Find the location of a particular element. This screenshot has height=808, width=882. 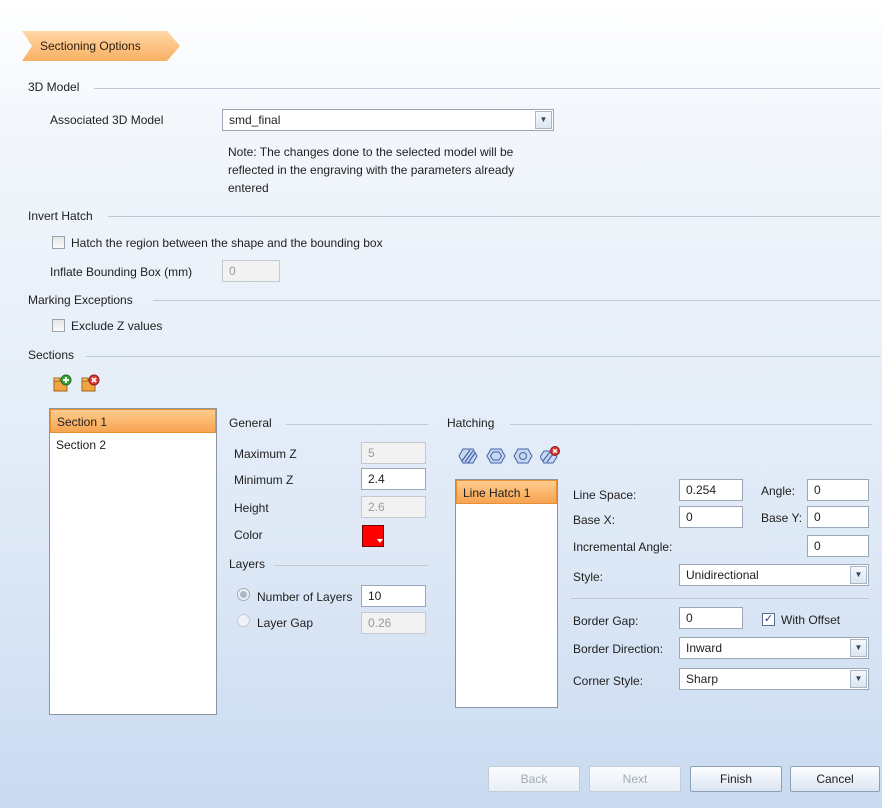

with-offset-checkbox: ✓ is located at coordinates (768, 619).